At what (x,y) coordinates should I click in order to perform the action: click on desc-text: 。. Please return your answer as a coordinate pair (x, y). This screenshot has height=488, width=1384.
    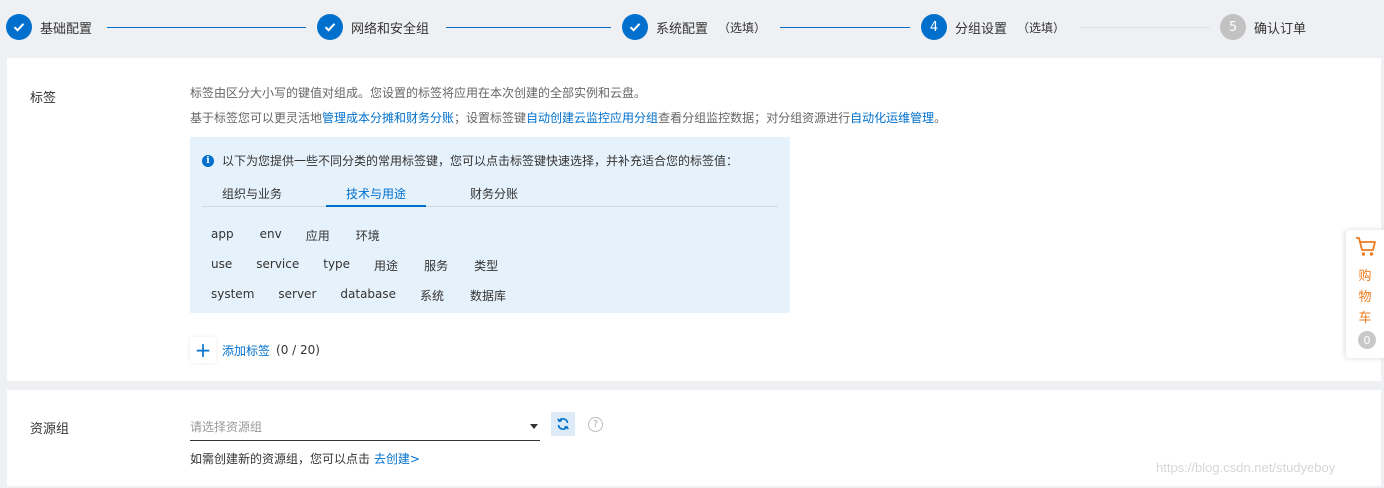
    Looking at the image, I should click on (940, 118).